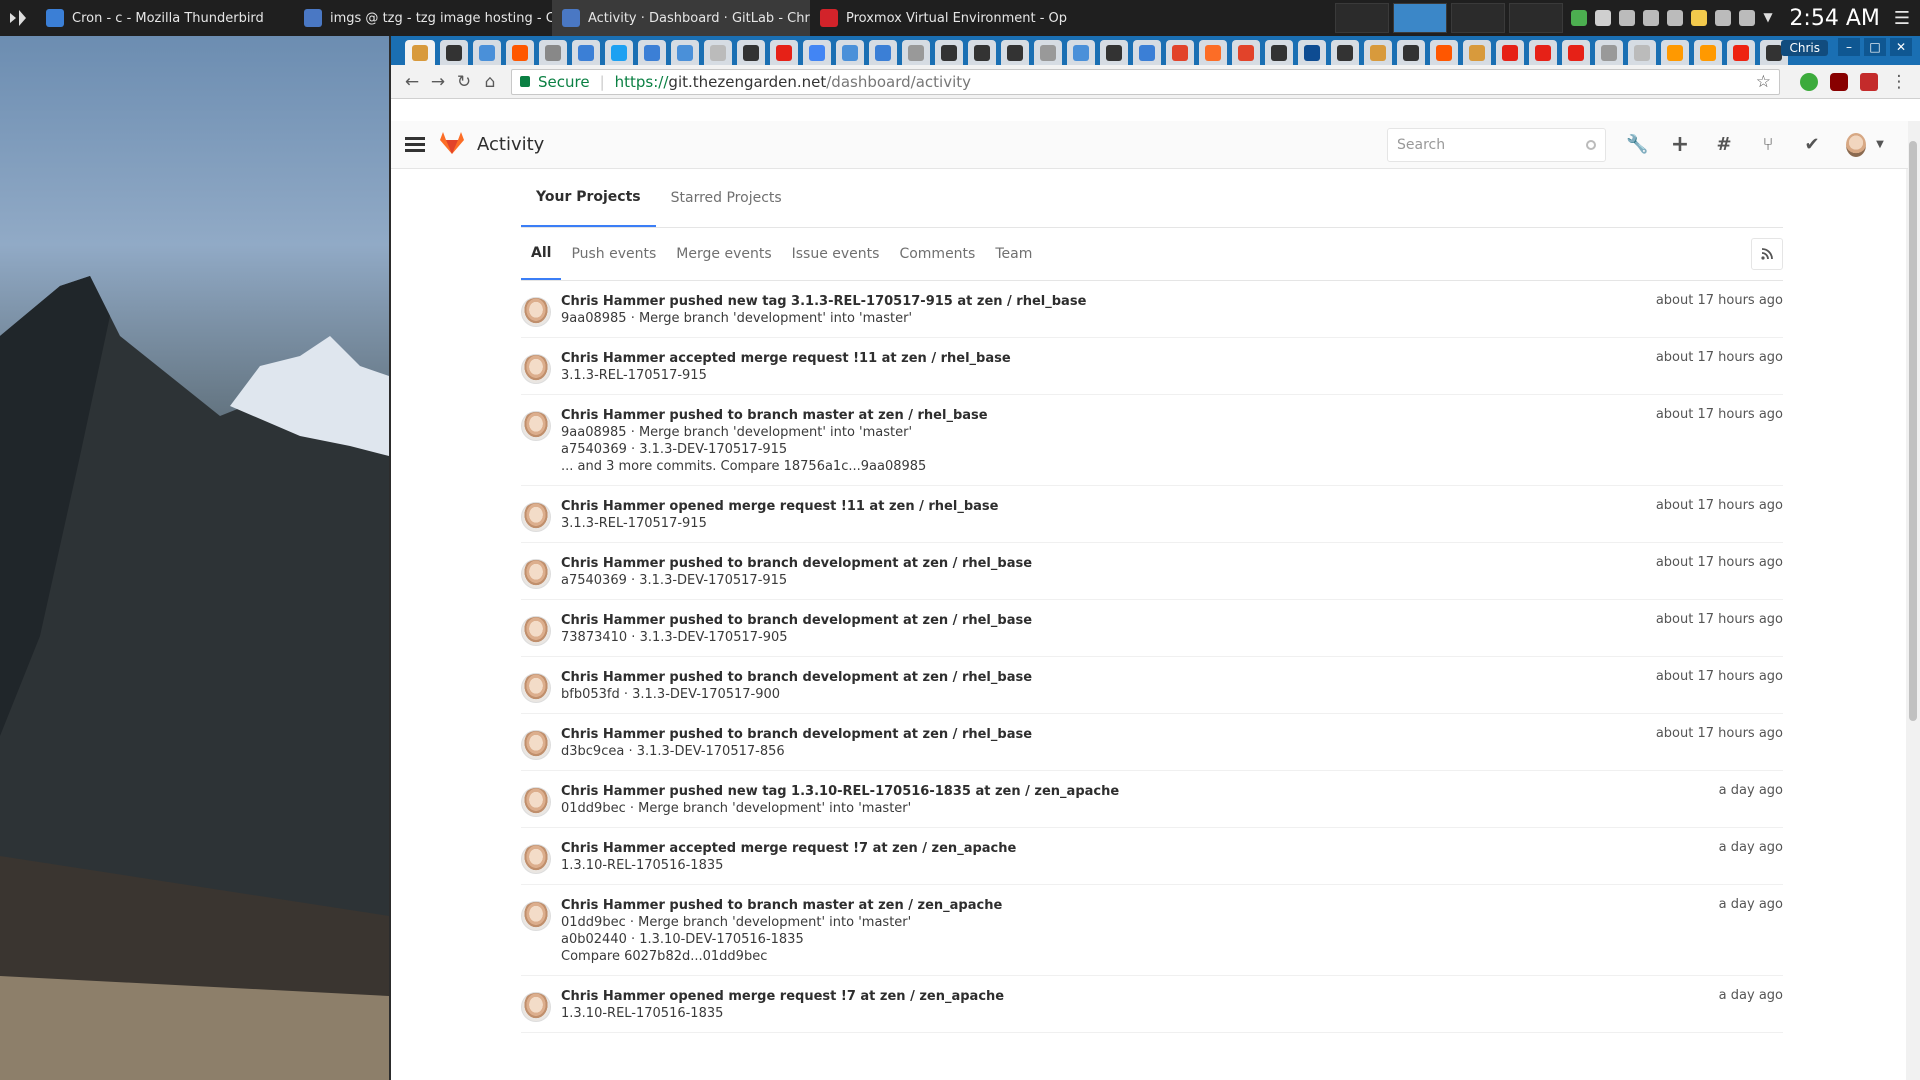 The image size is (1920, 1080). Describe the element at coordinates (726, 198) in the screenshot. I see `tab-starred-projects: Starred Projects` at that location.